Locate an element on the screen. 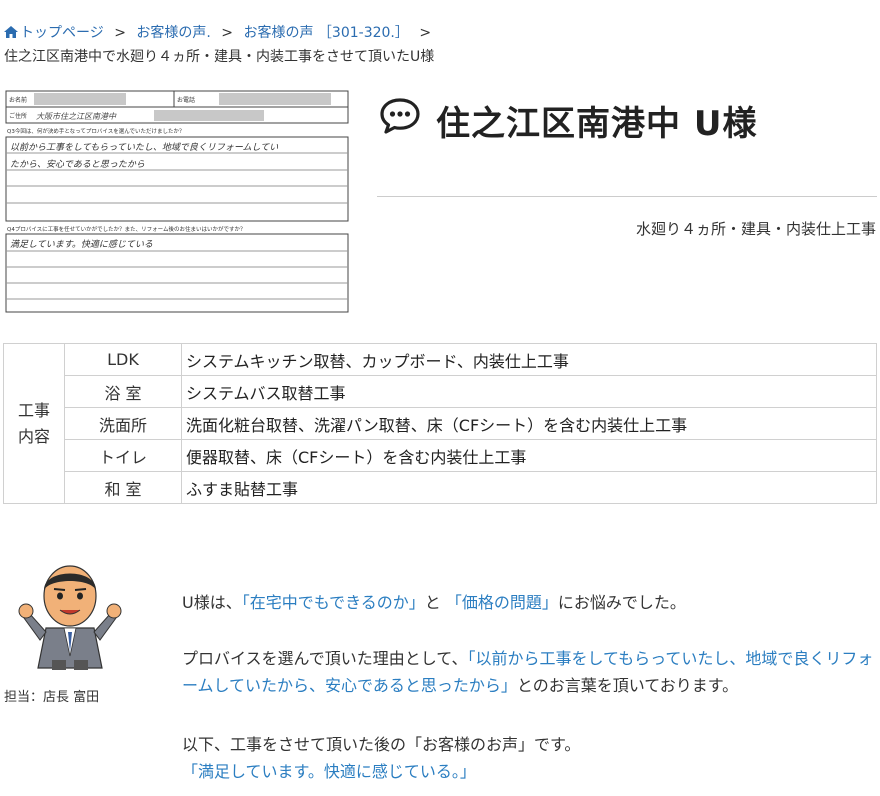 The height and width of the screenshot is (796, 880). staff-caption: 担当：店長 富田 is located at coordinates (52, 697).